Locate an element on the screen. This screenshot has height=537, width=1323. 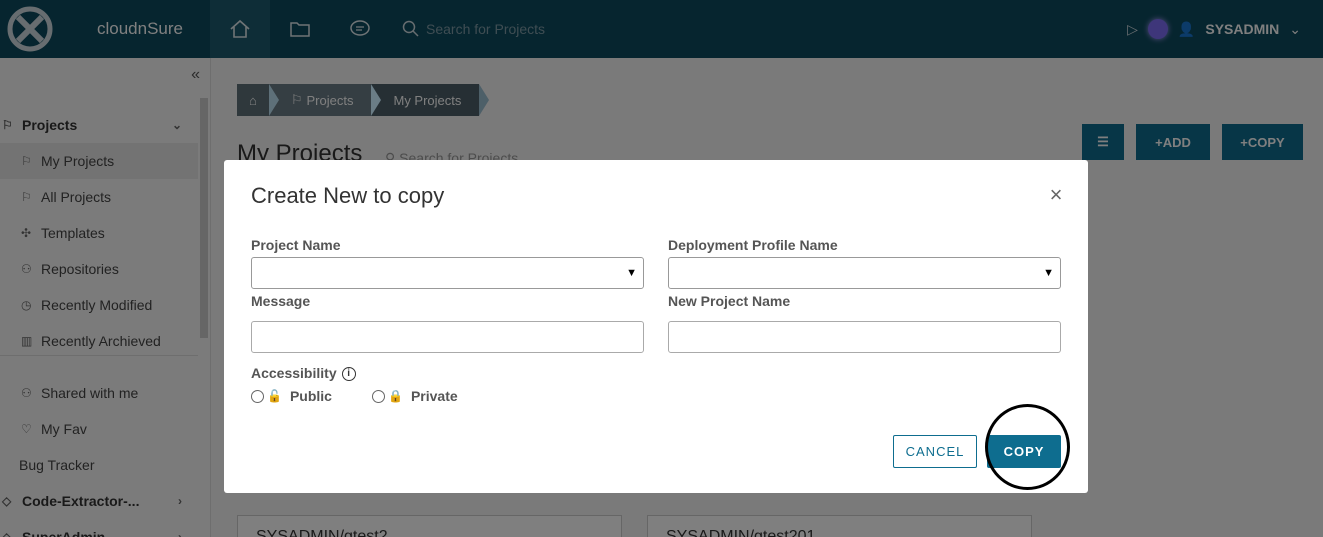
unlock-icon: 🔓 is located at coordinates (274, 396).